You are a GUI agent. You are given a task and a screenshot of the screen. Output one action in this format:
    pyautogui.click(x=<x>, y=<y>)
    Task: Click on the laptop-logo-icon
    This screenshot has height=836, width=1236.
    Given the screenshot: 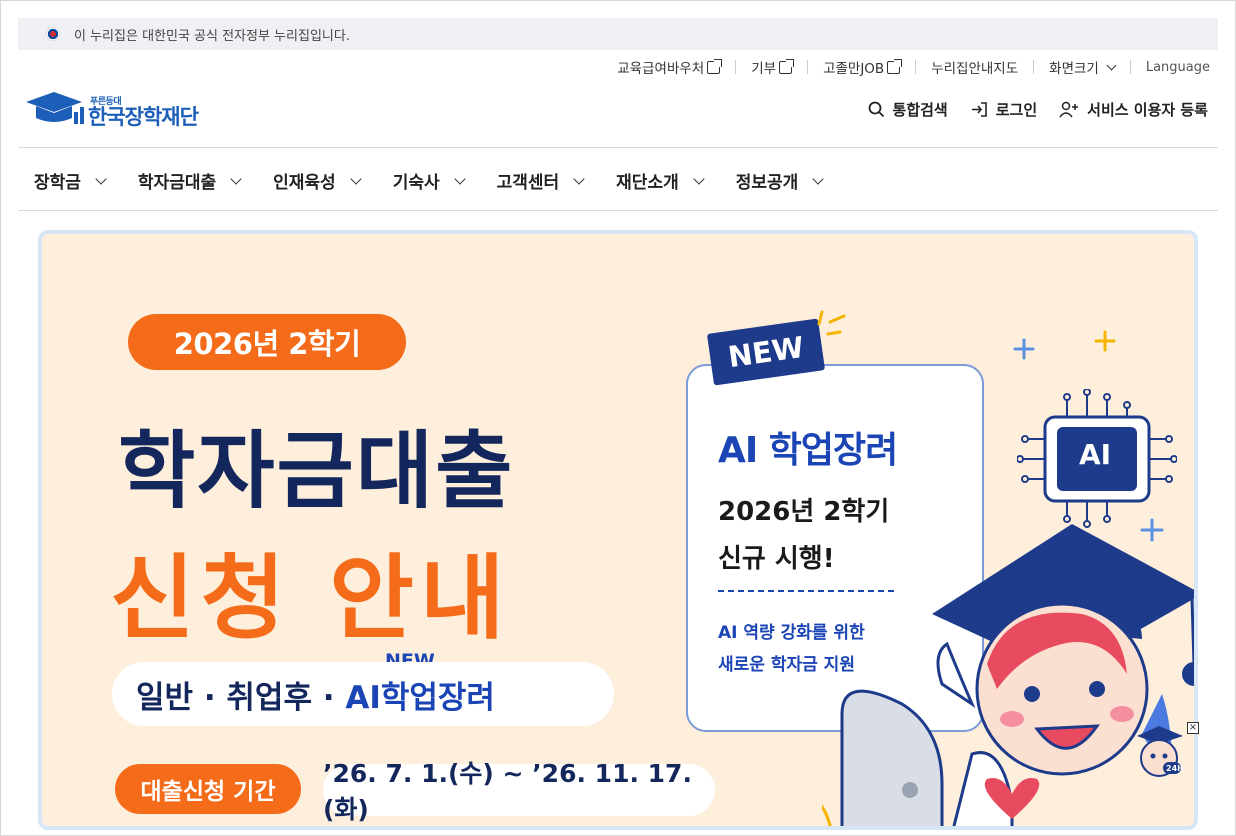 What is the action you would take?
    pyautogui.click(x=910, y=790)
    